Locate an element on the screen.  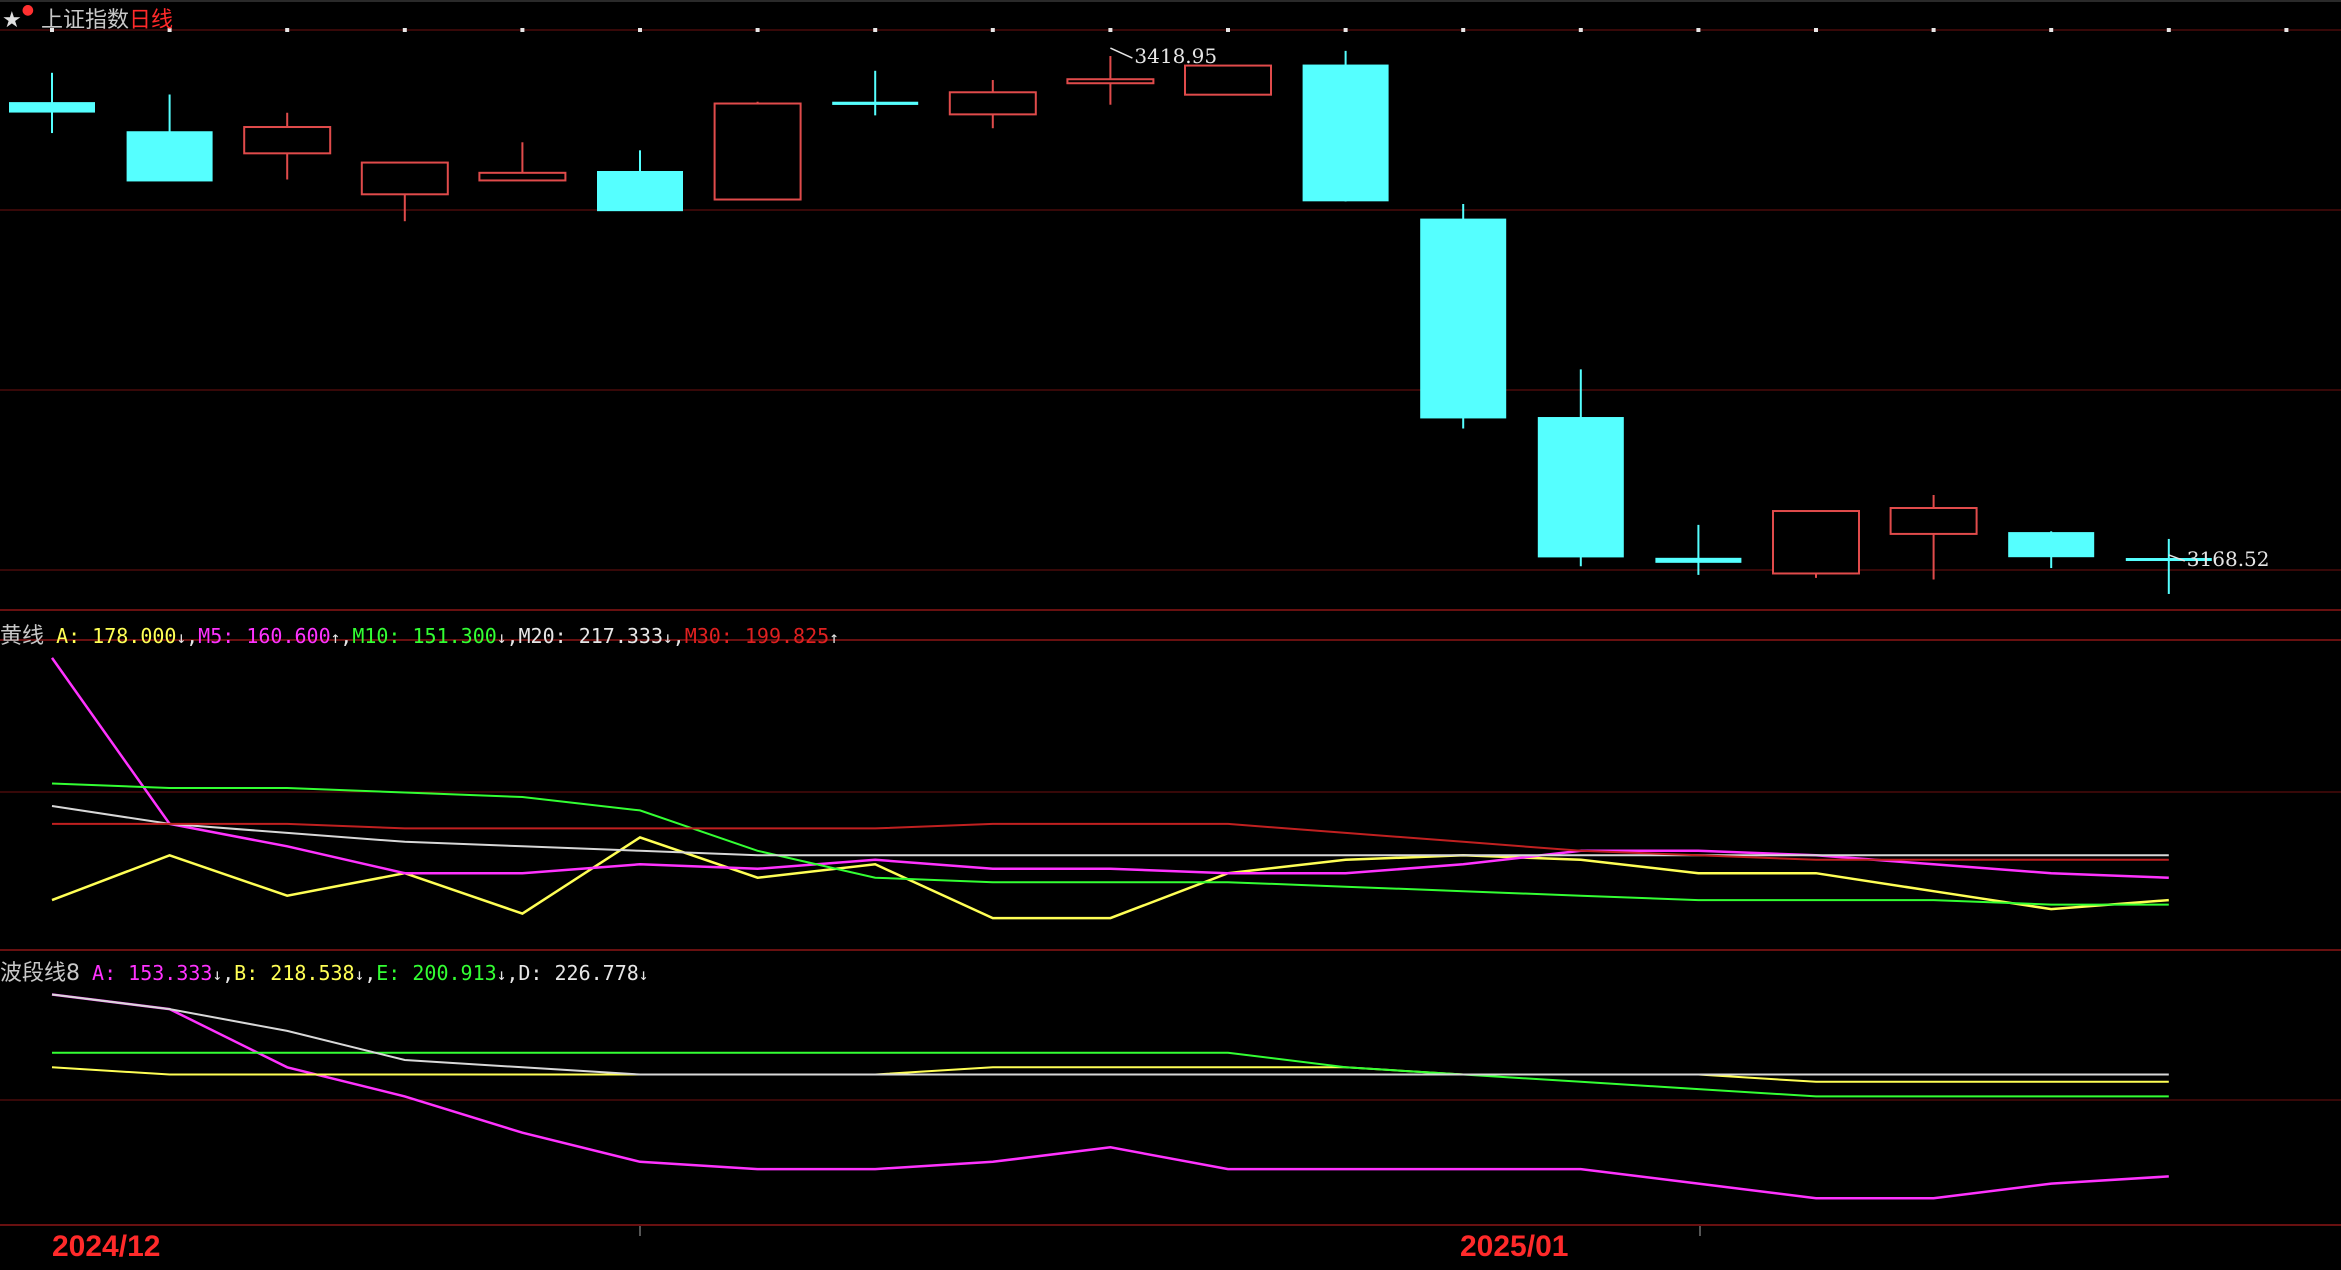
star-icon: ★ is located at coordinates (12, 20).